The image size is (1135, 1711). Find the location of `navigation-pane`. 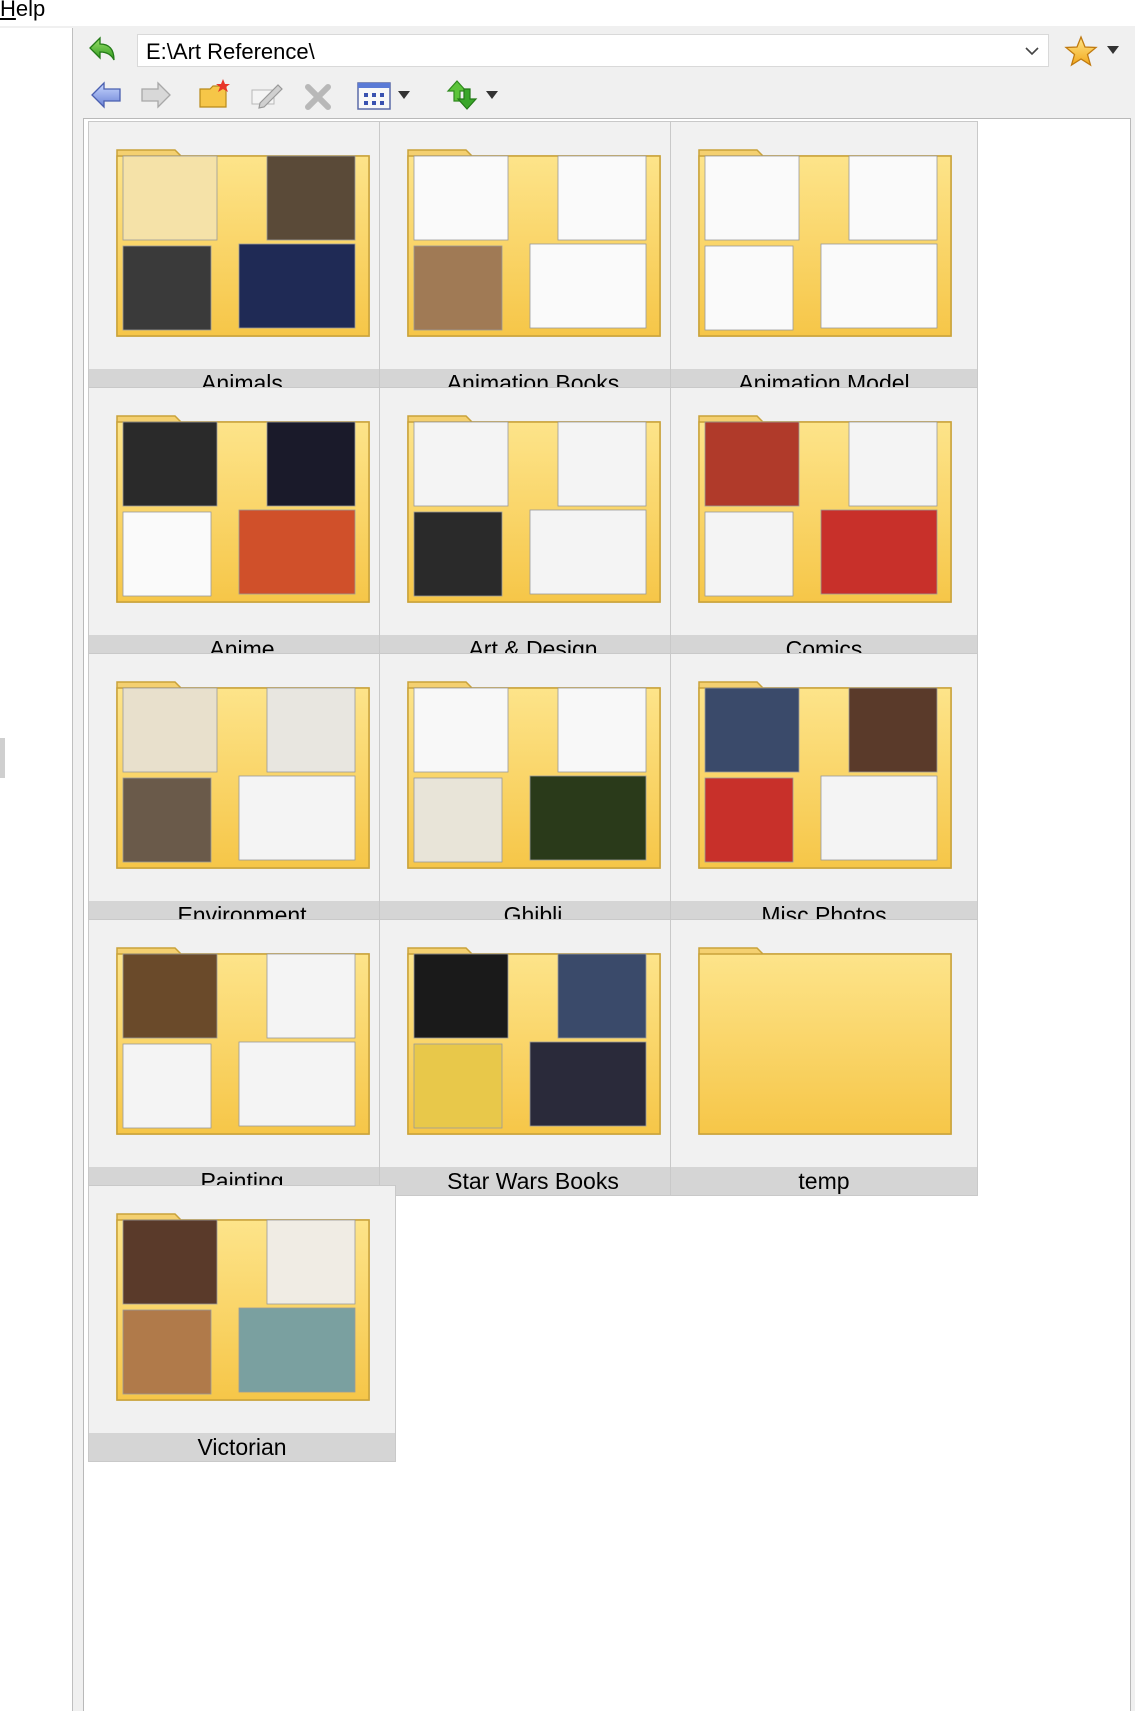

navigation-pane is located at coordinates (36, 869).